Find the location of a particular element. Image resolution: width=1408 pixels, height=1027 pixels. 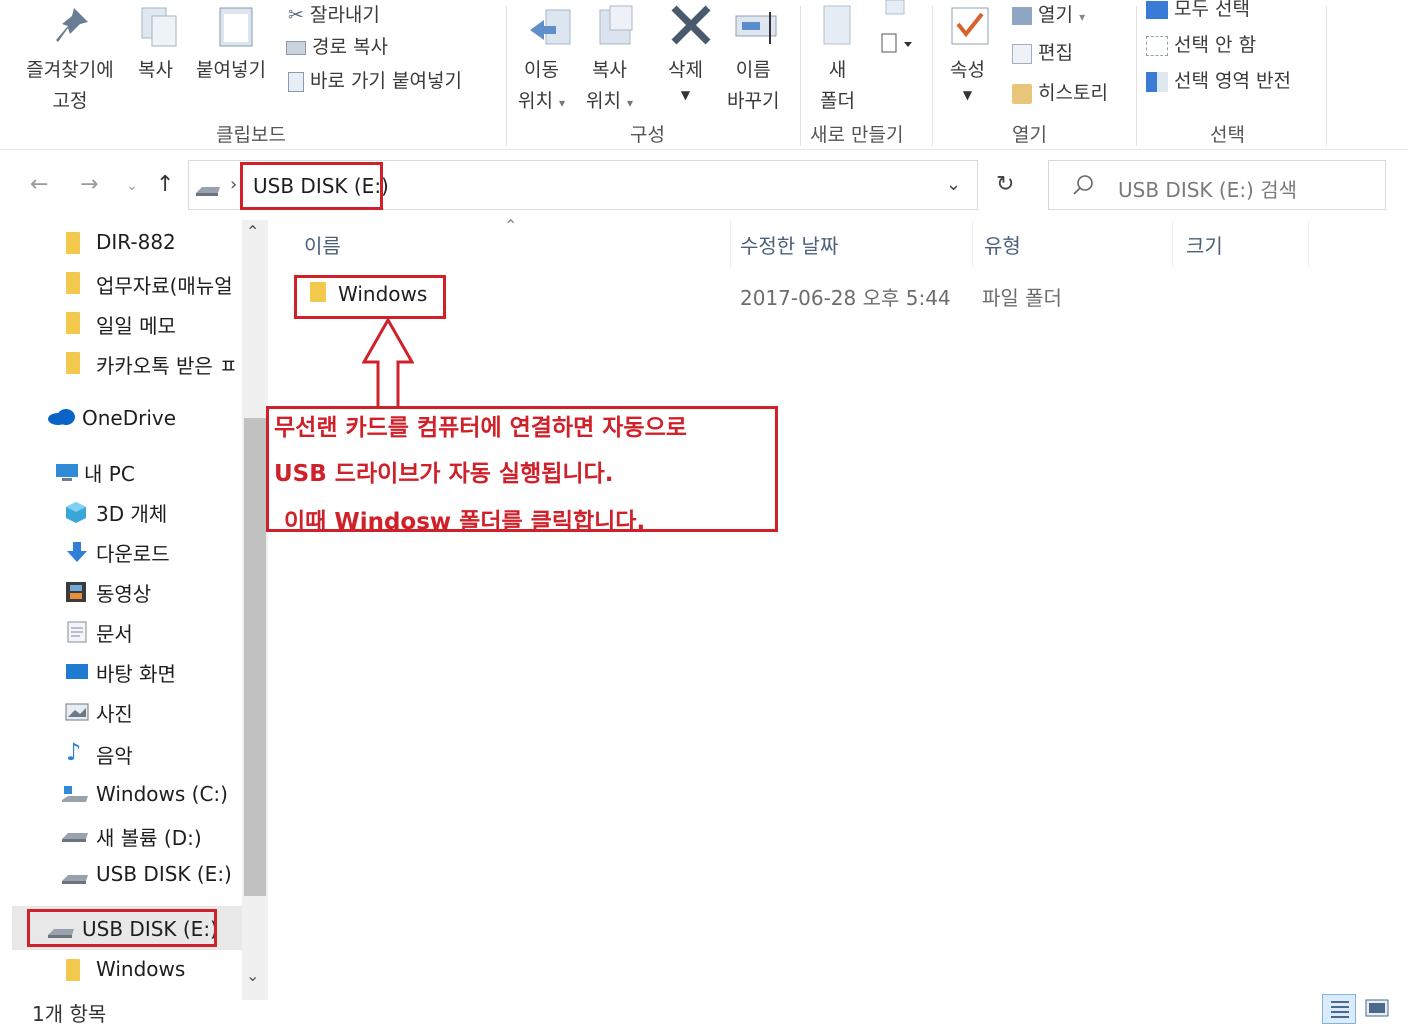

column-header-size: 크기 is located at coordinates (1204, 244).